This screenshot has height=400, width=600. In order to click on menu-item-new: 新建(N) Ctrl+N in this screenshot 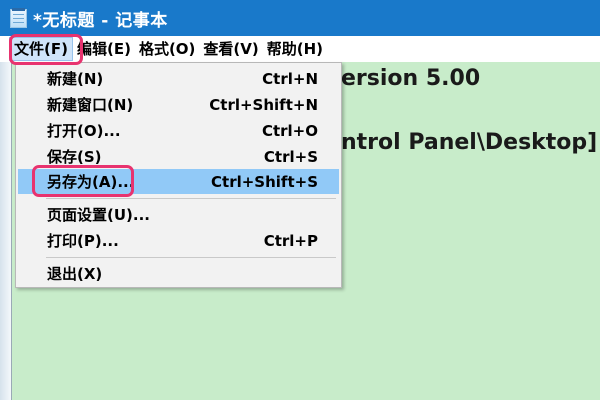, I will do `click(178, 78)`.